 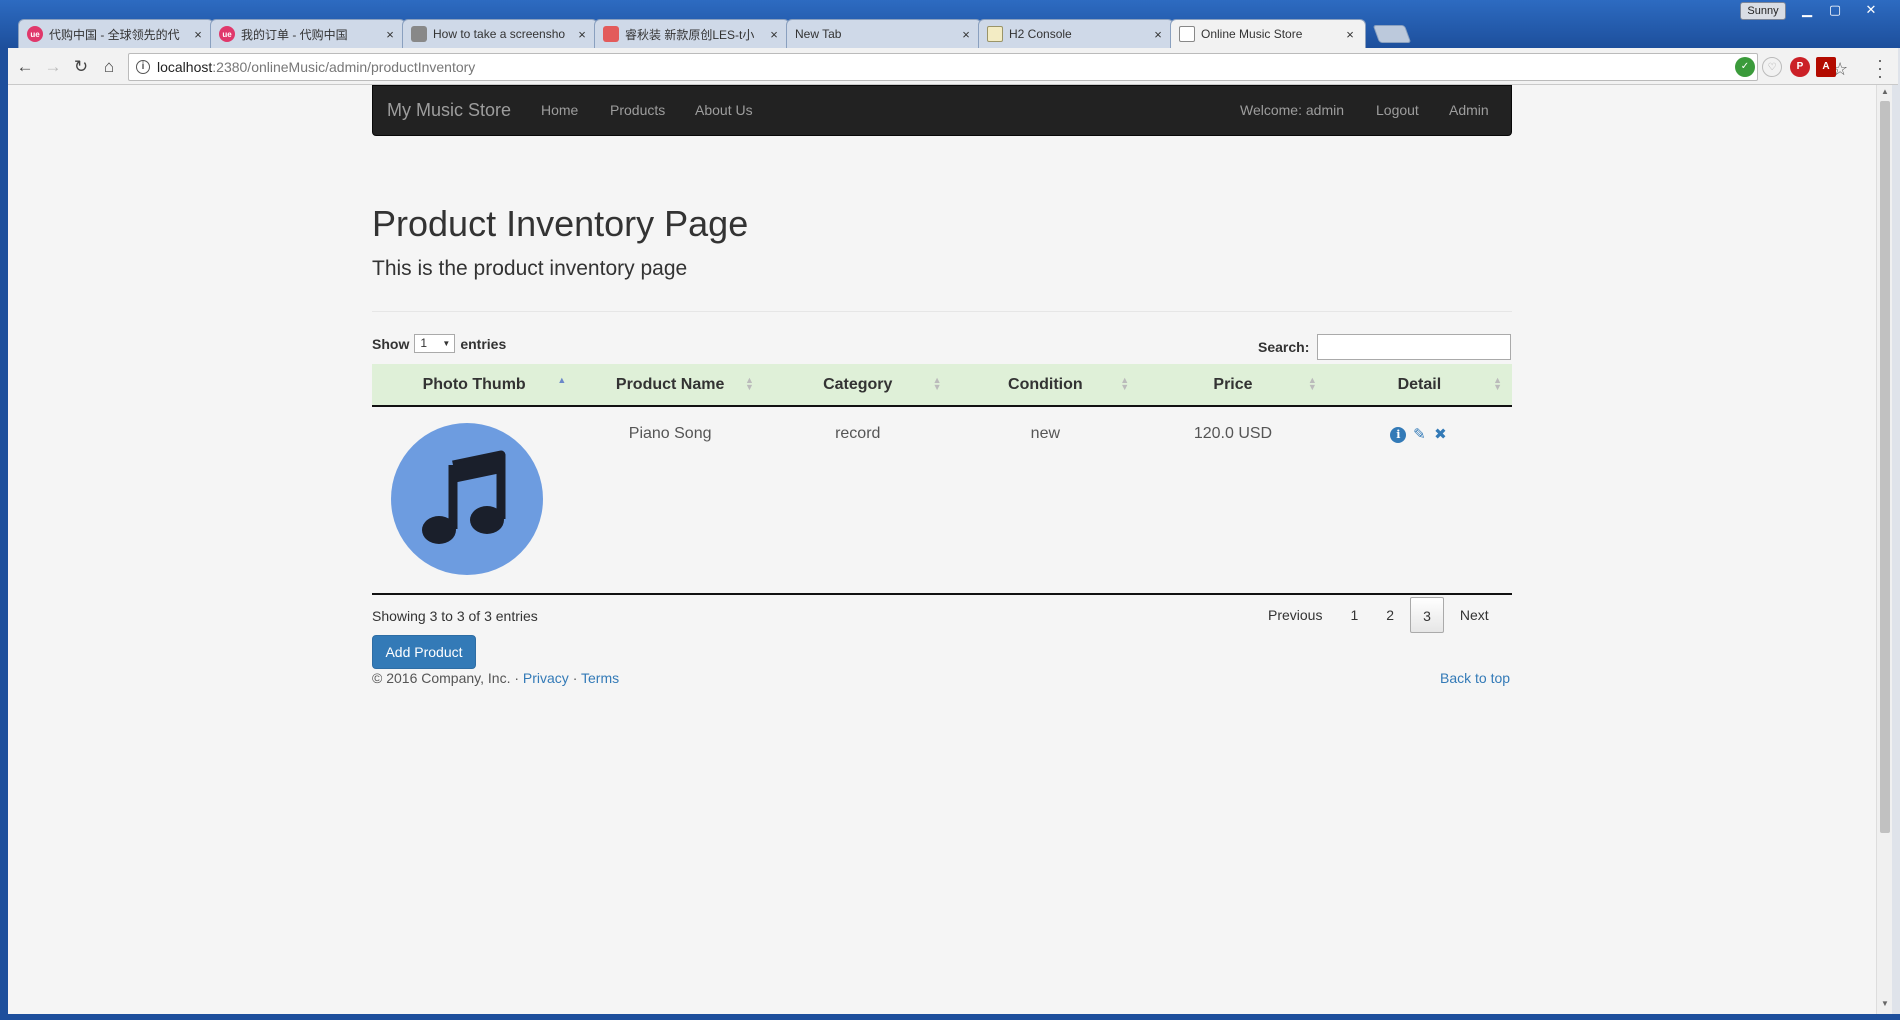 I want to click on menu-icon: · · ·, so click(x=1880, y=68).